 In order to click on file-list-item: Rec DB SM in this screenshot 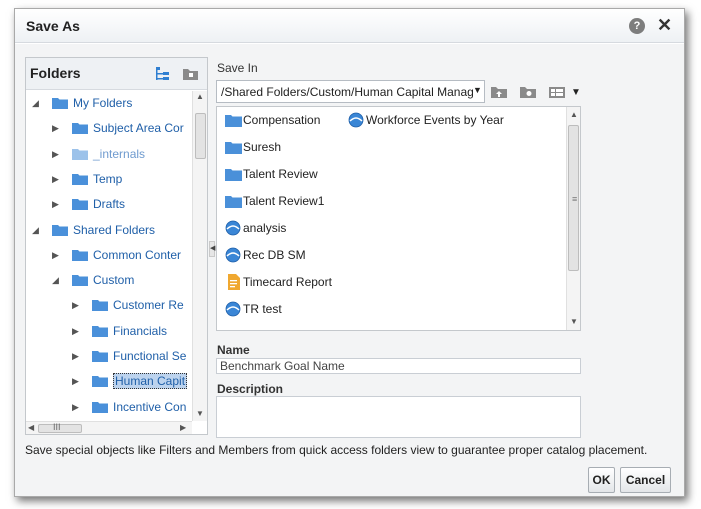, I will do `click(284, 255)`.